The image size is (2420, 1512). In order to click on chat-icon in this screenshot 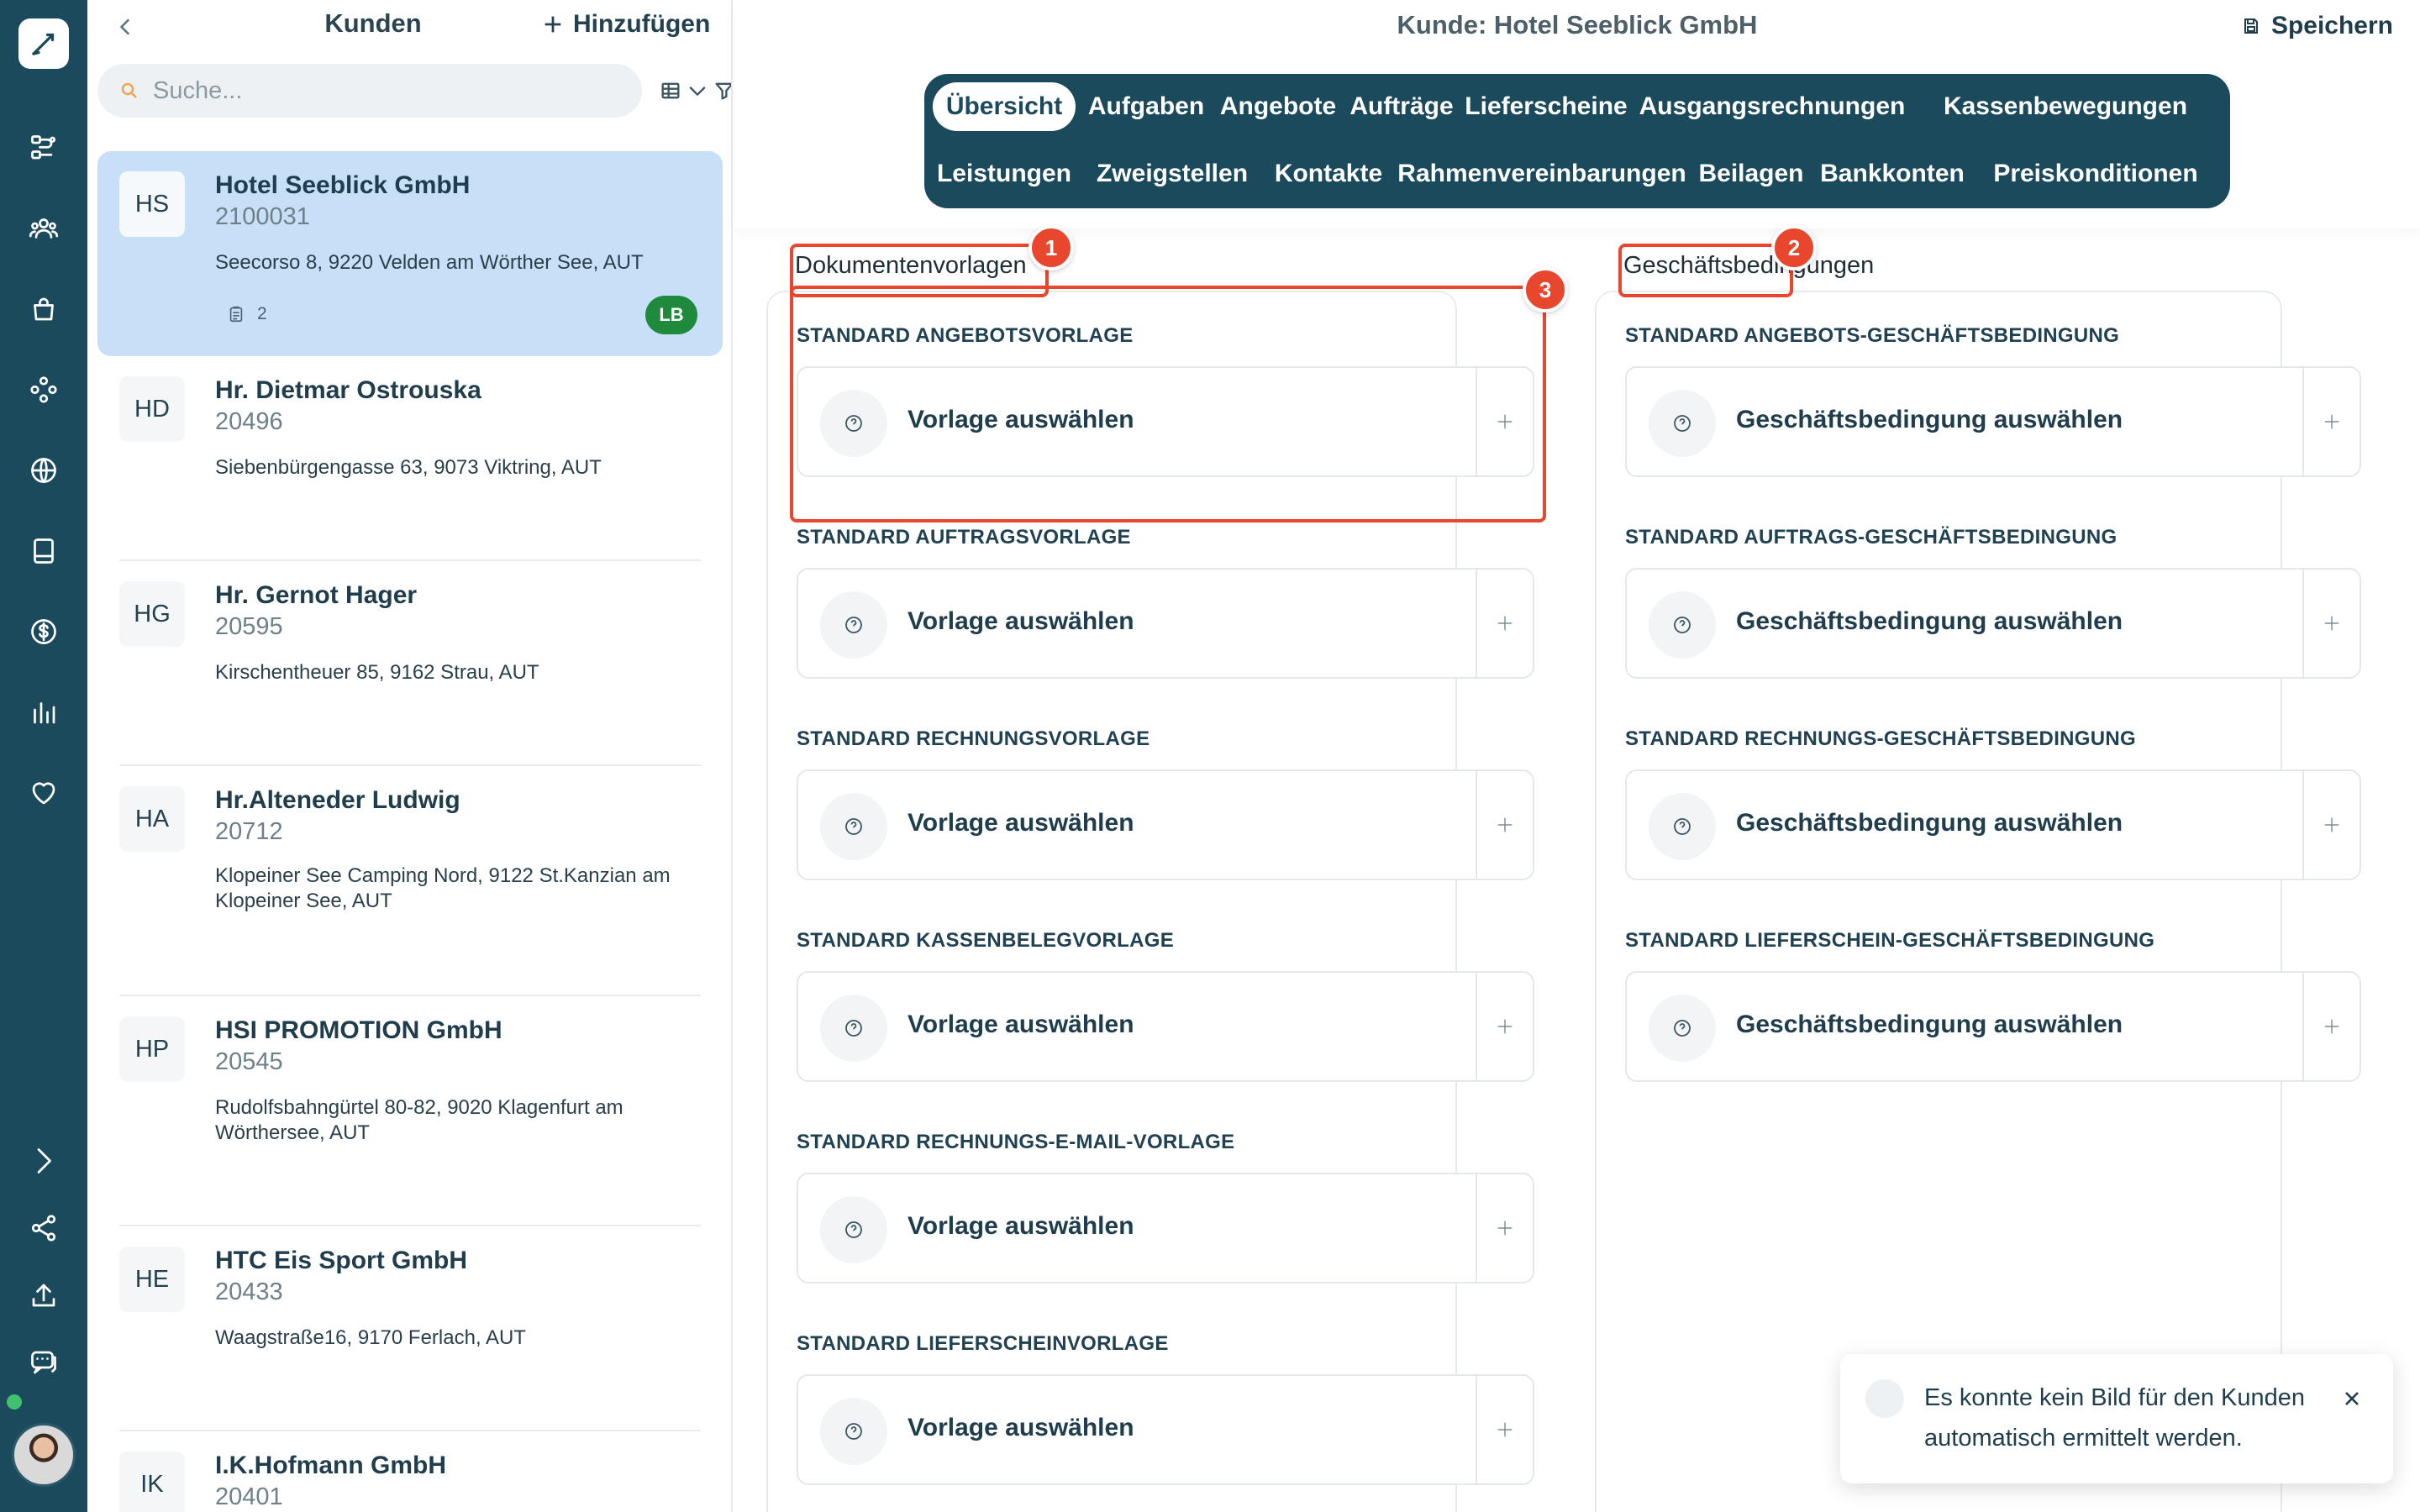, I will do `click(44, 1362)`.